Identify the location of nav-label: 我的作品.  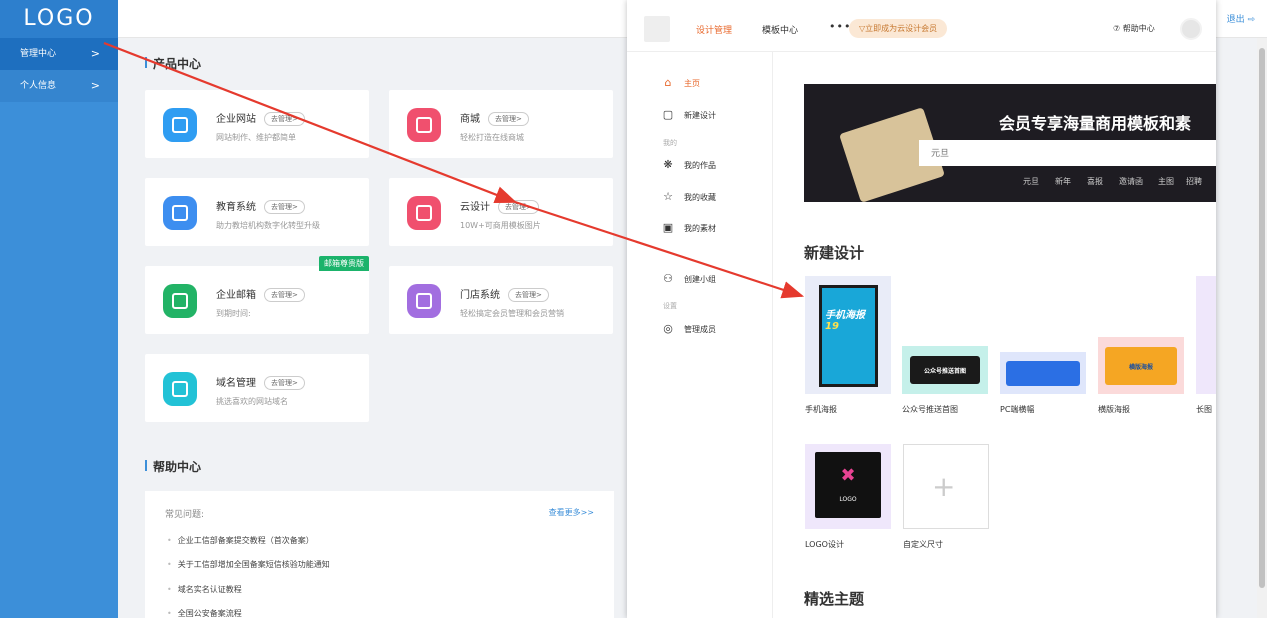
(700, 165).